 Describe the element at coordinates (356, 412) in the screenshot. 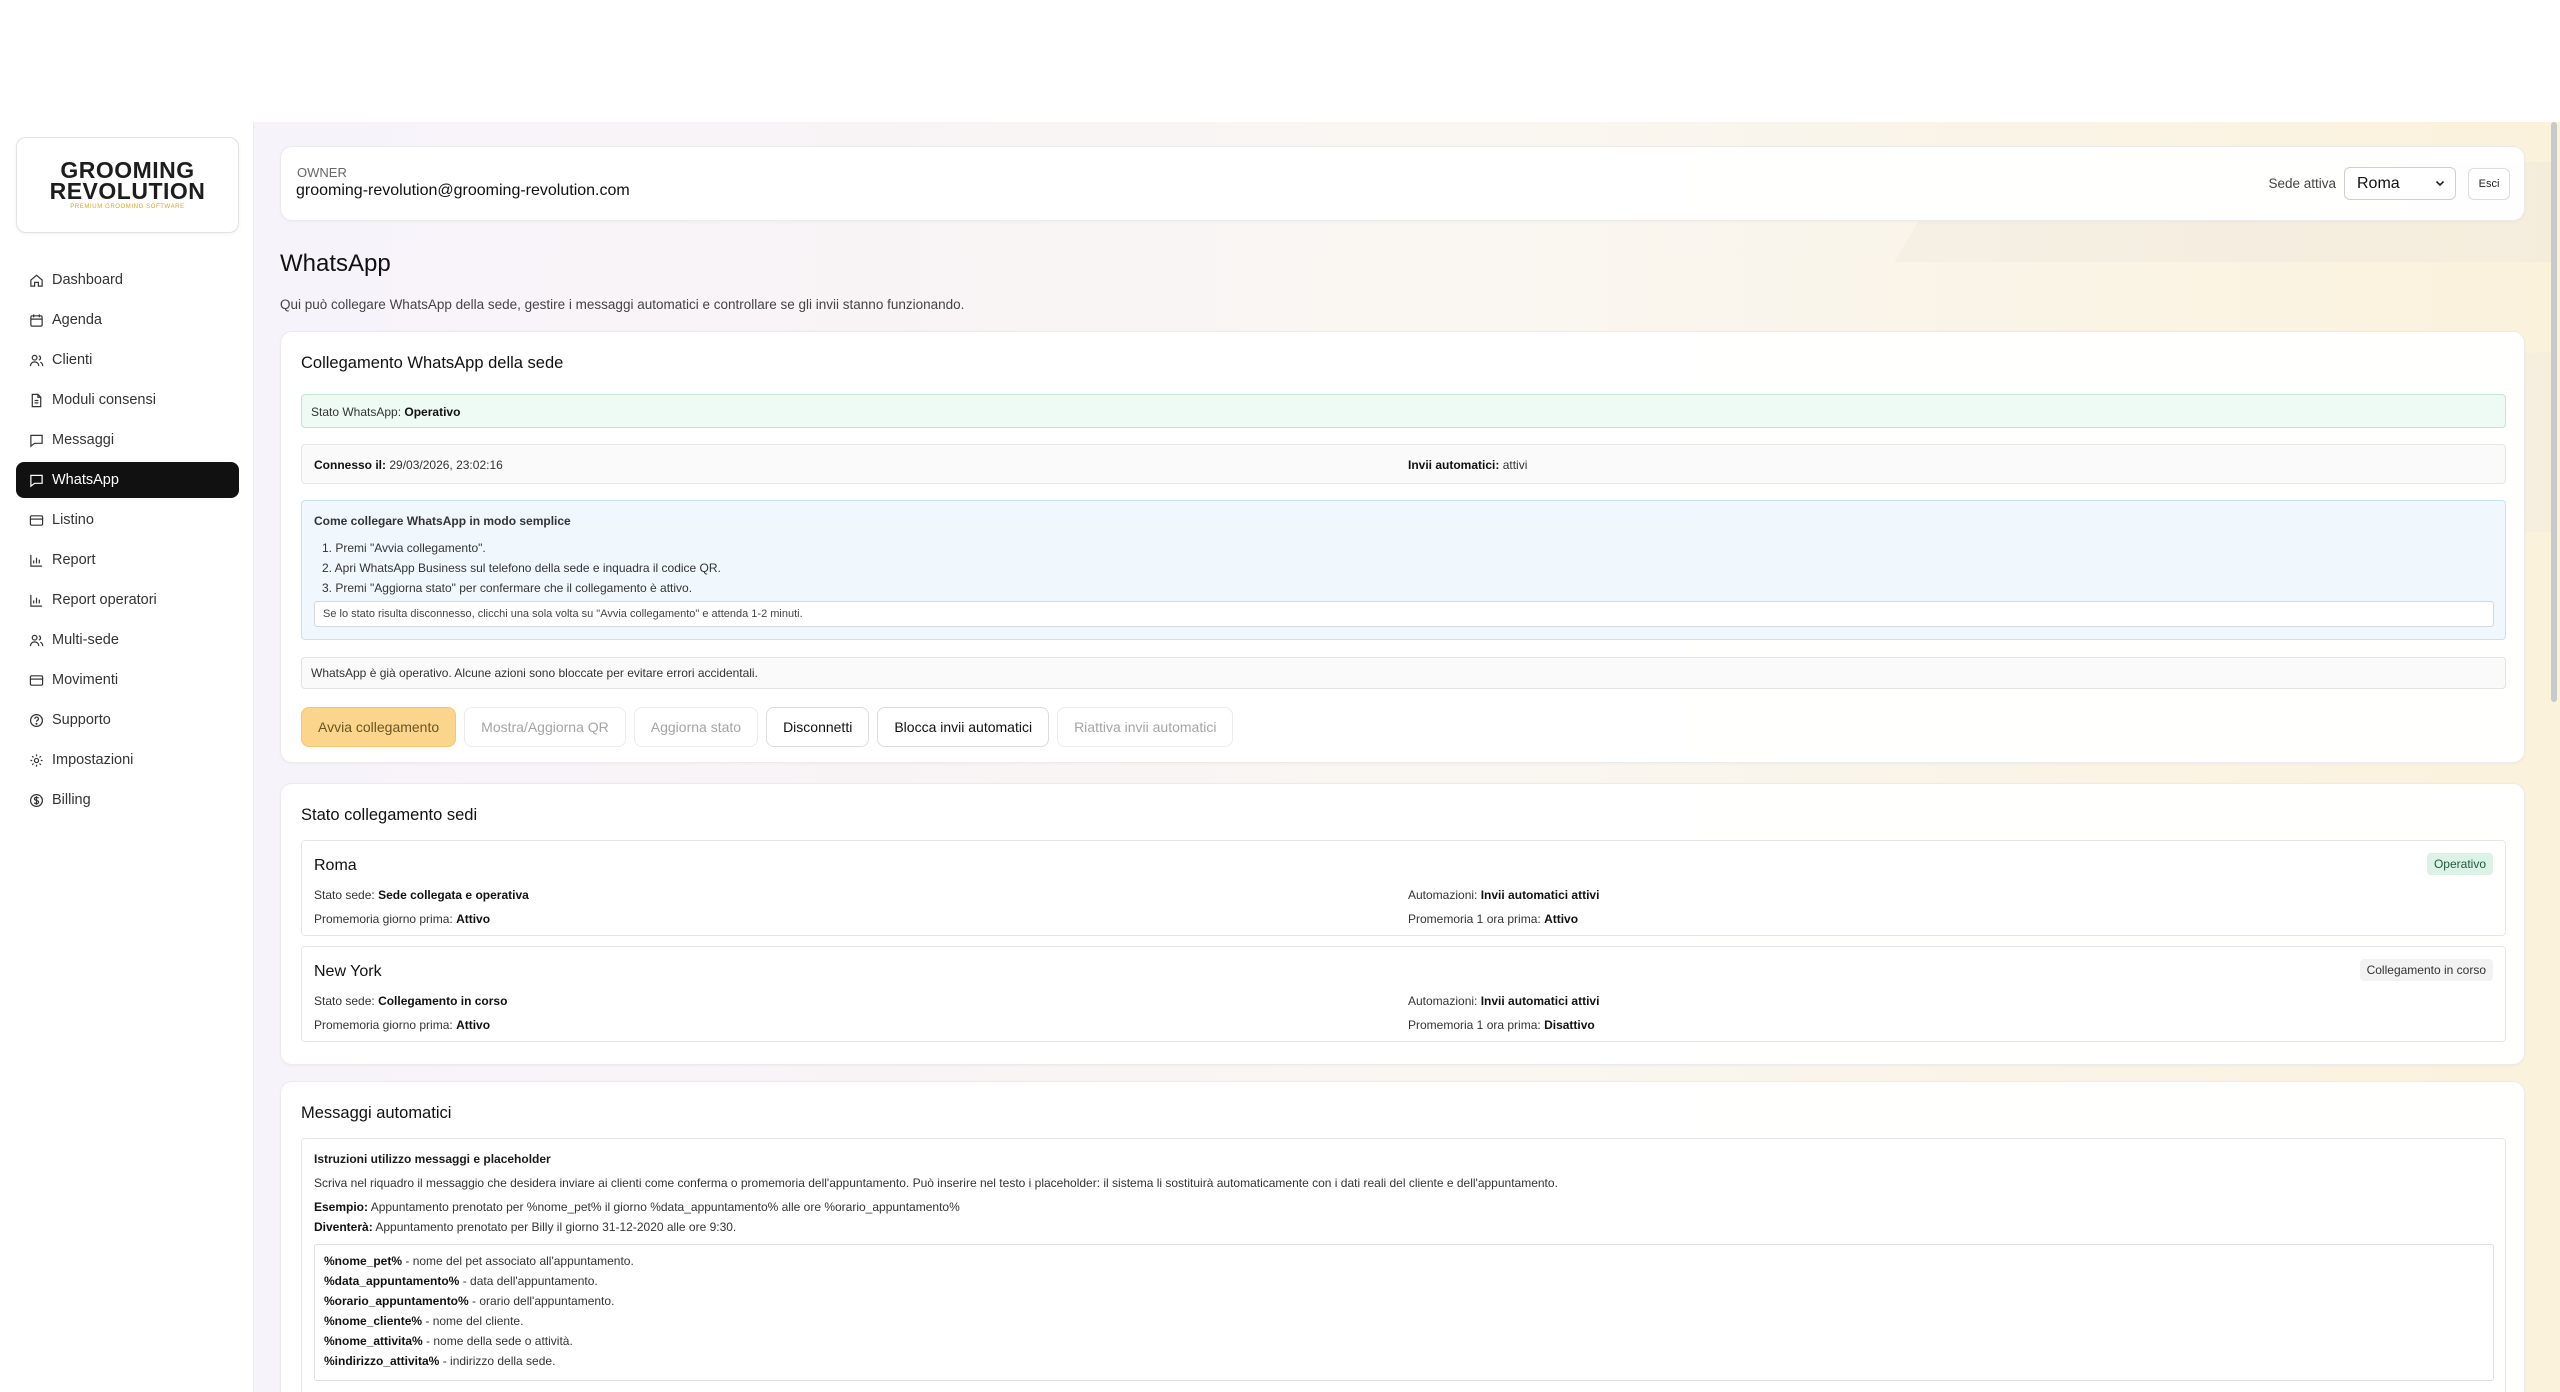

I see `status-label: Stato WhatsApp:` at that location.